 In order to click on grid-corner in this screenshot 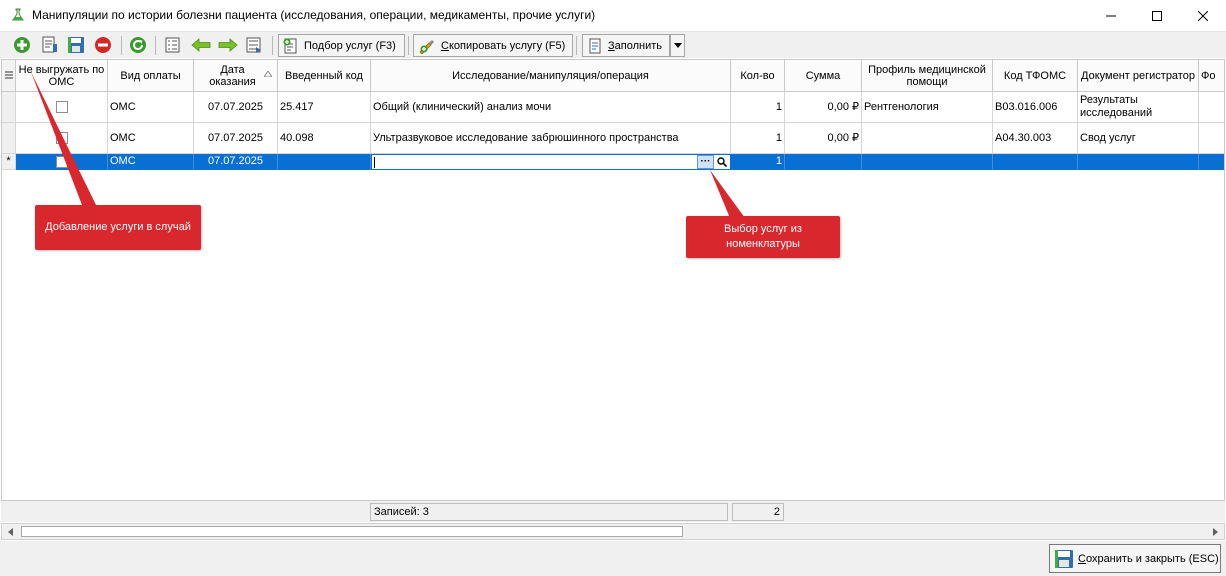, I will do `click(9, 76)`.